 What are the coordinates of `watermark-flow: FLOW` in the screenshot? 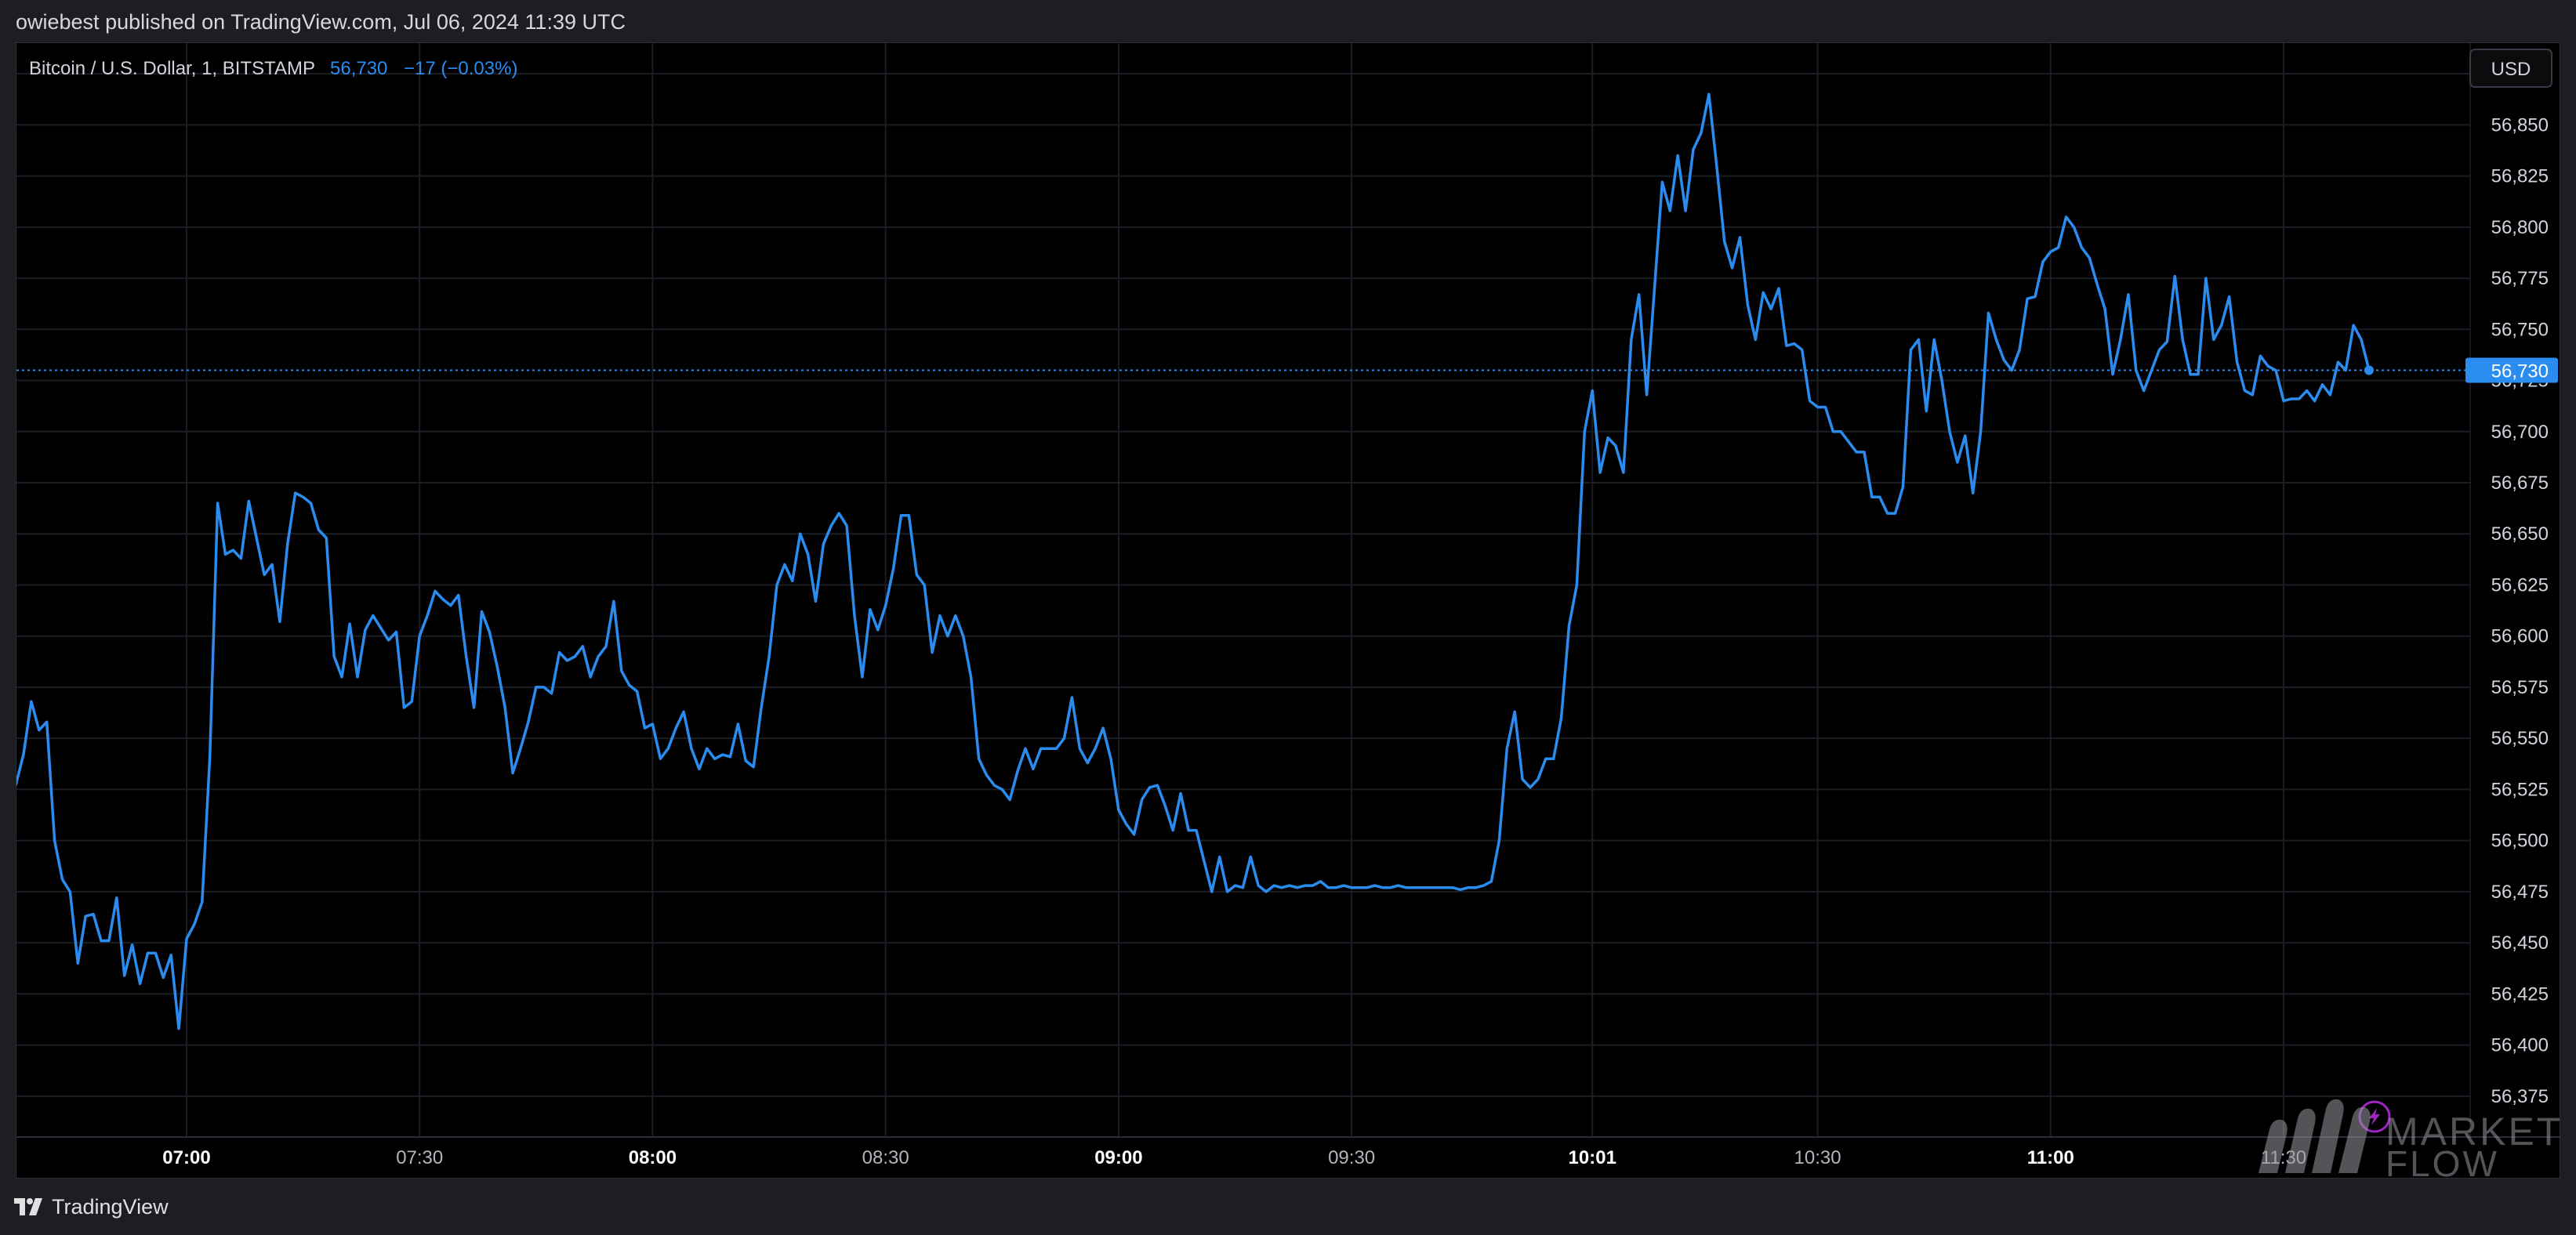 It's located at (2443, 1160).